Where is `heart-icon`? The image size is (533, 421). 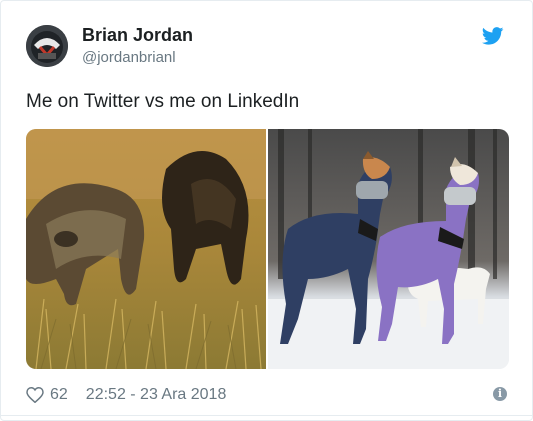
heart-icon is located at coordinates (35, 395).